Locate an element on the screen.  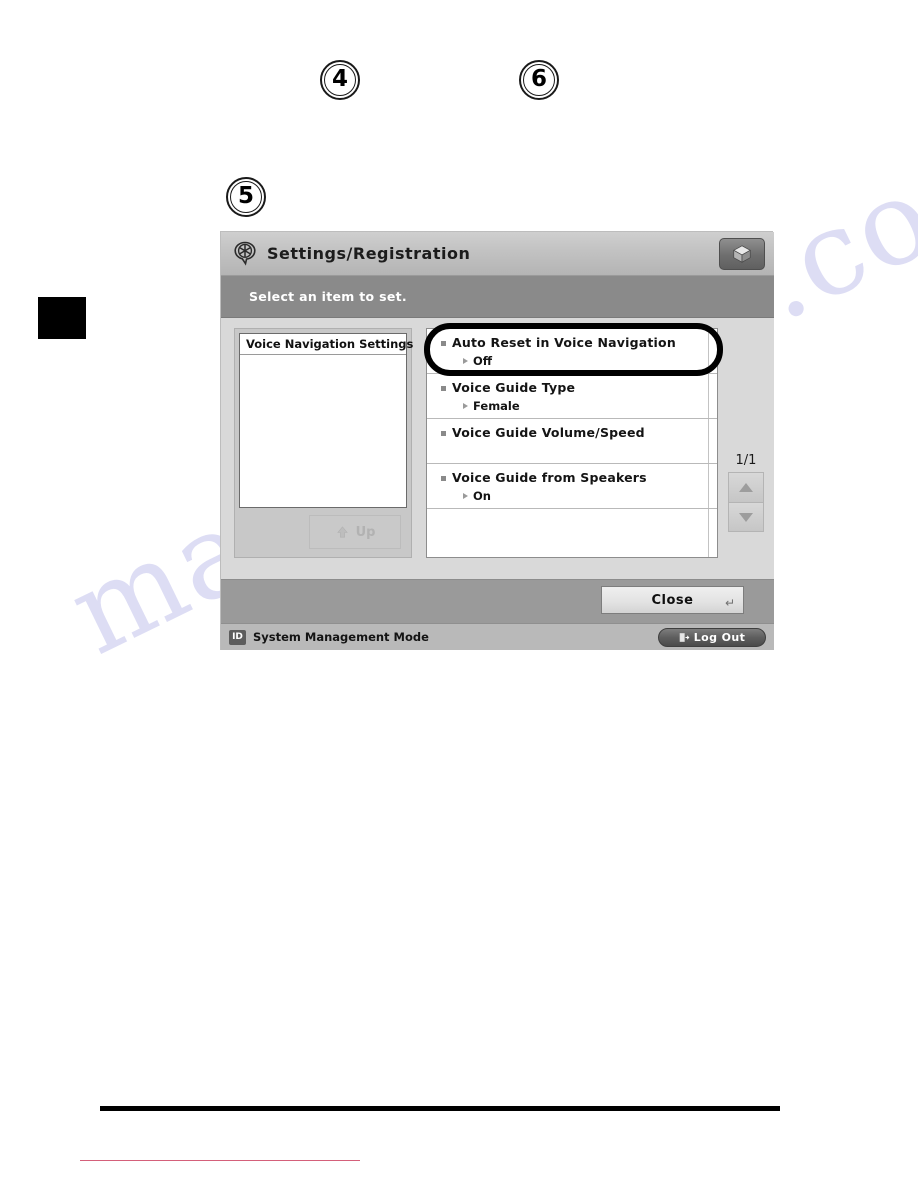
callout-number-6: 6 is located at coordinates (539, 80).